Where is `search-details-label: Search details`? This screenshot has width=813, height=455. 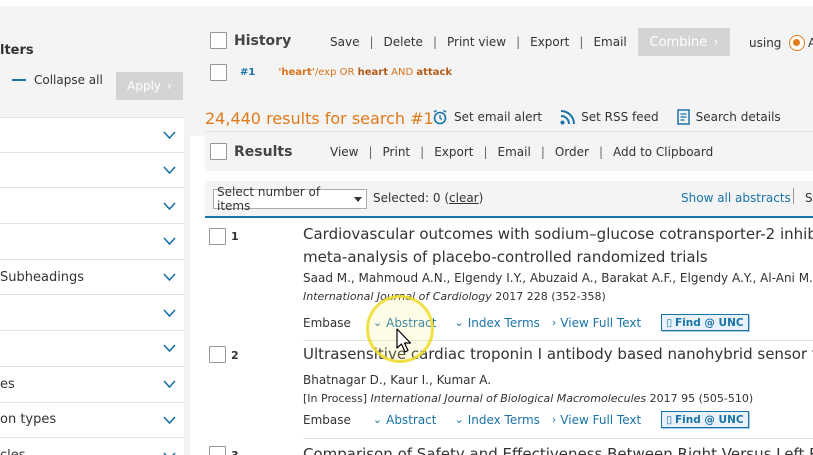
search-details-label: Search details is located at coordinates (738, 117).